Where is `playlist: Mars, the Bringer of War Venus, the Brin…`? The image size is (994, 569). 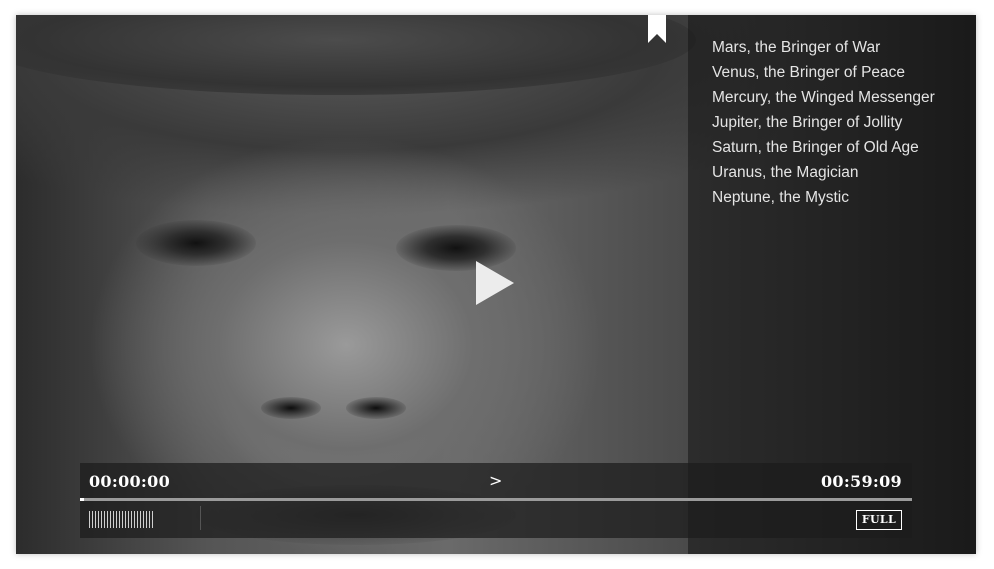
playlist: Mars, the Bringer of War Venus, the Brin… is located at coordinates (823, 122).